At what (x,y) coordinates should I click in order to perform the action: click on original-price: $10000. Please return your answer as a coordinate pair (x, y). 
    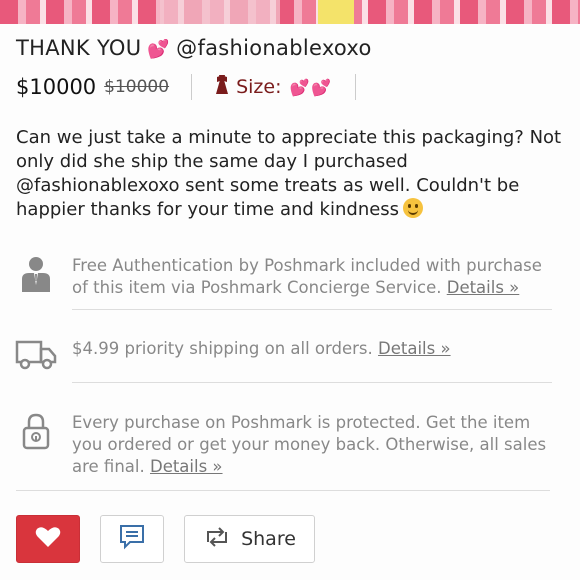
    Looking at the image, I should click on (137, 87).